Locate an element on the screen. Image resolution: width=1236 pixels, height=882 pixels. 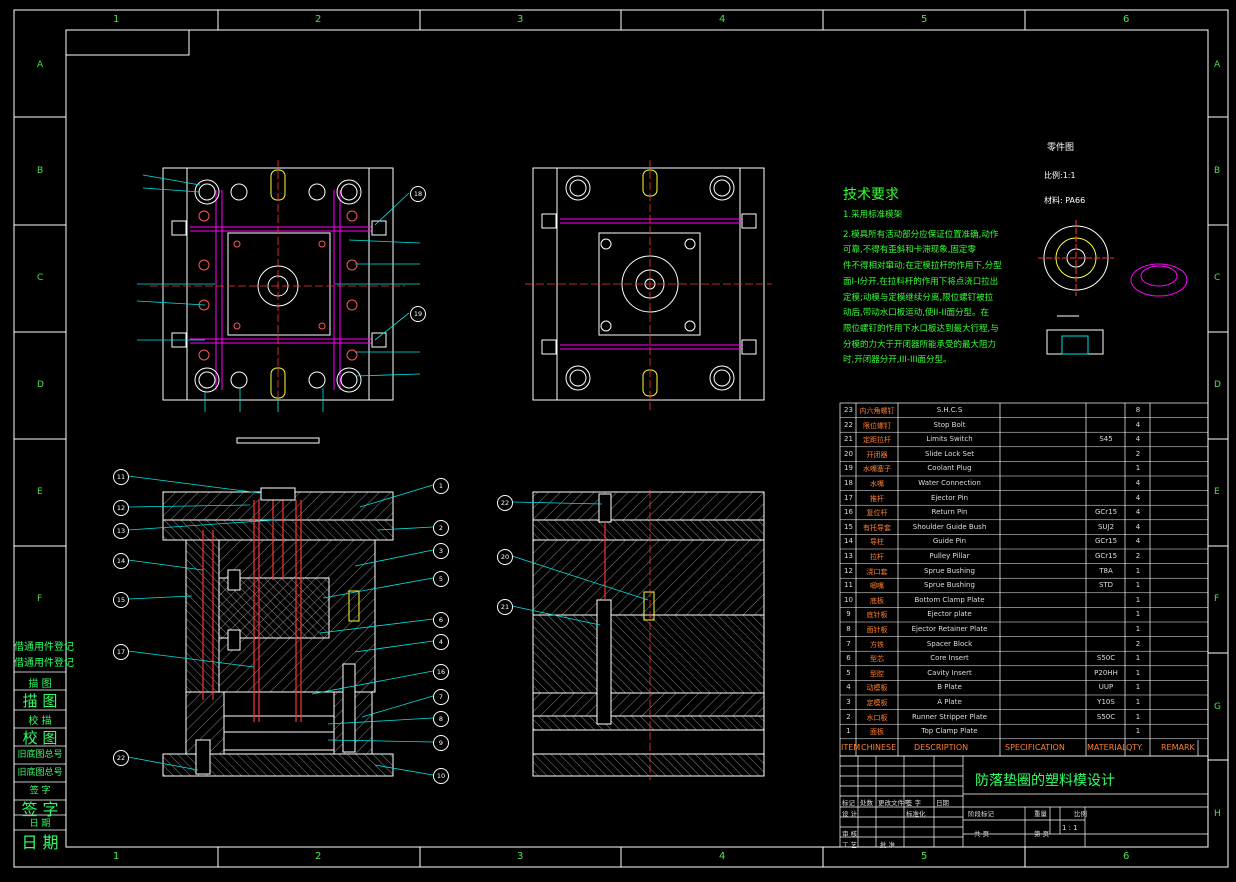
title-block-cell: 阶段标记 is located at coordinates (981, 814).